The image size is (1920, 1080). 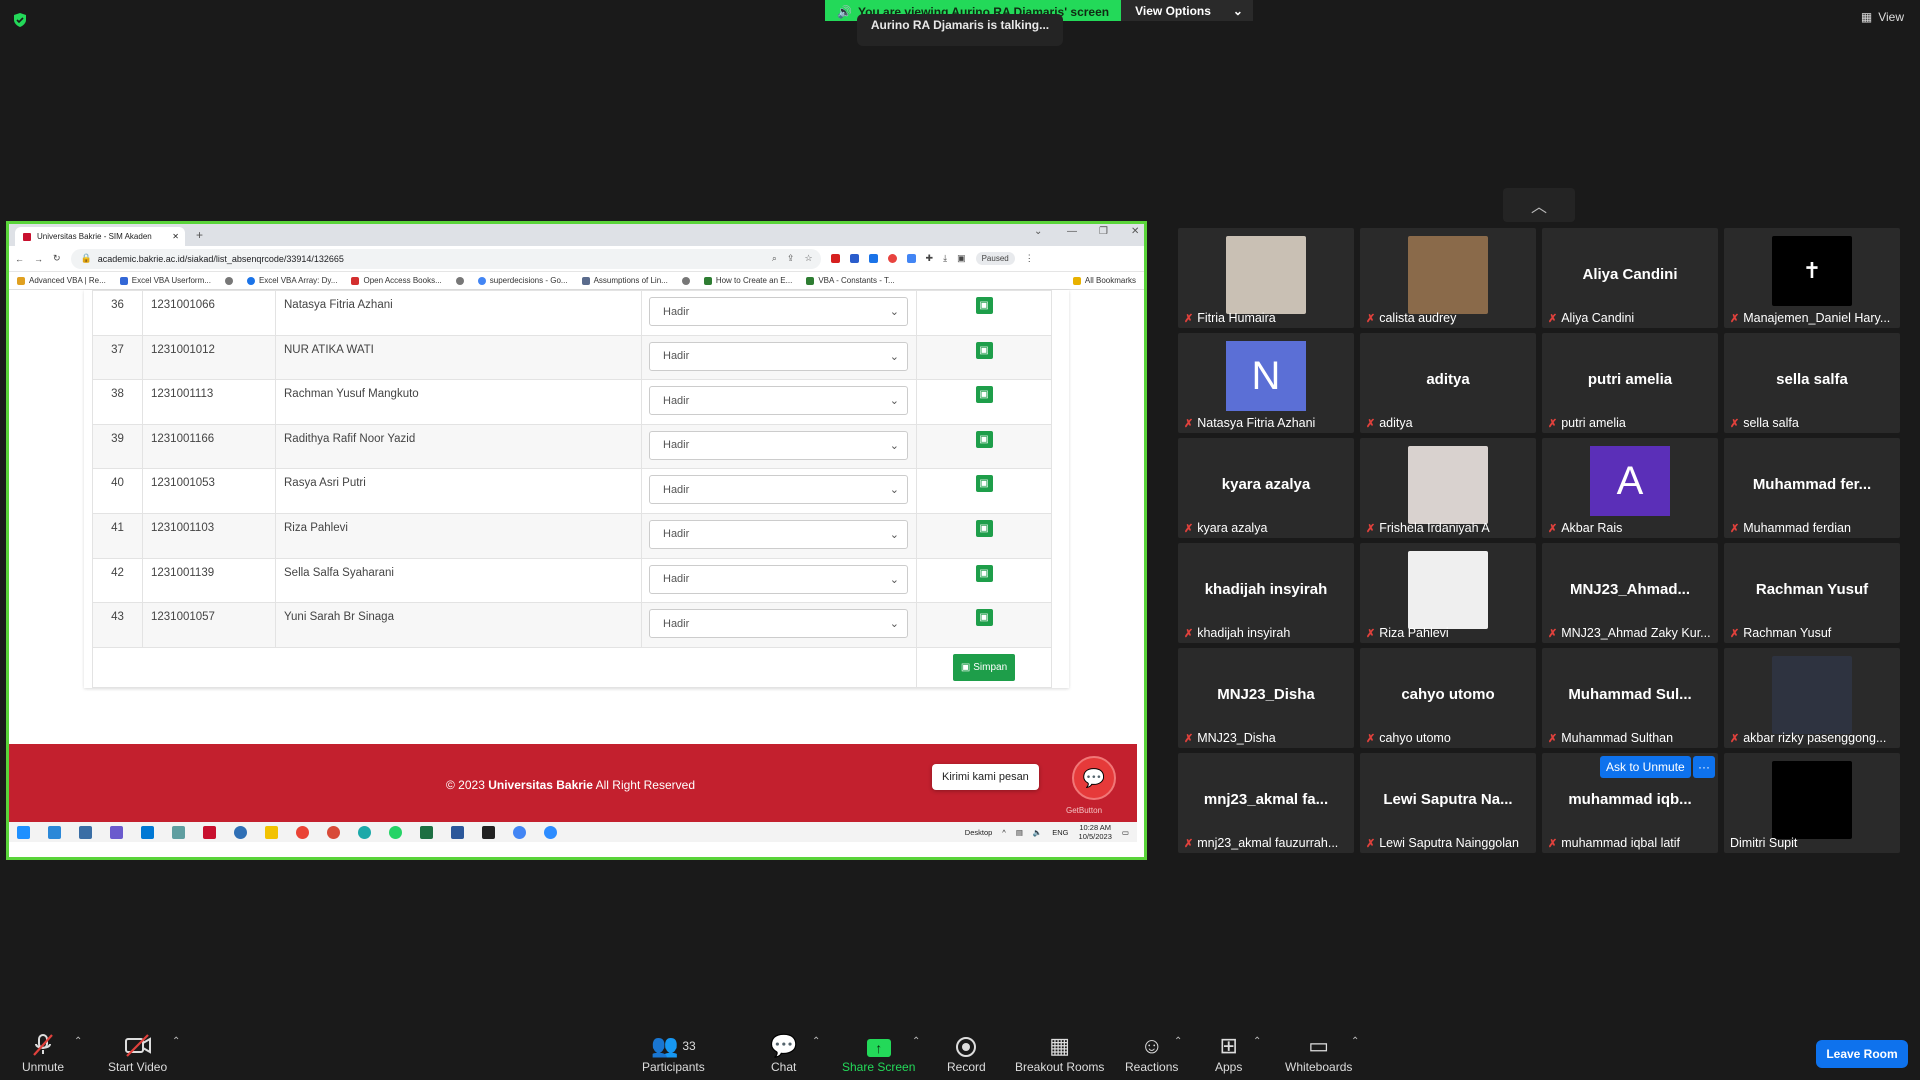 What do you see at coordinates (137, 1053) in the screenshot?
I see `start-video-button: Start Video` at bounding box center [137, 1053].